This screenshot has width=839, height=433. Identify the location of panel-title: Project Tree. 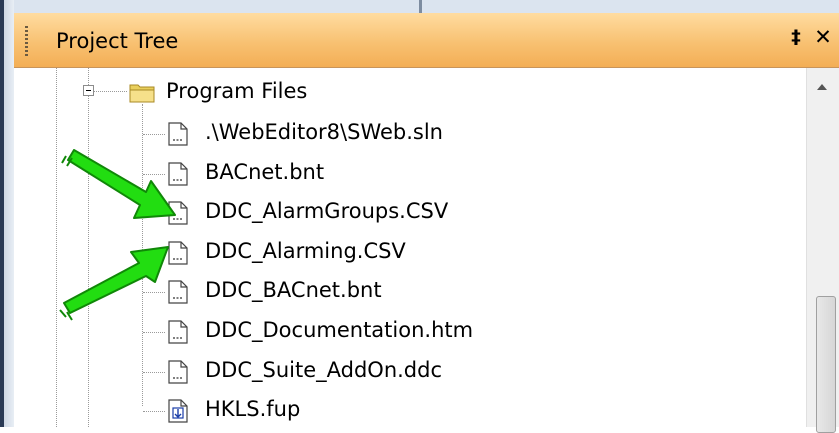
(117, 41).